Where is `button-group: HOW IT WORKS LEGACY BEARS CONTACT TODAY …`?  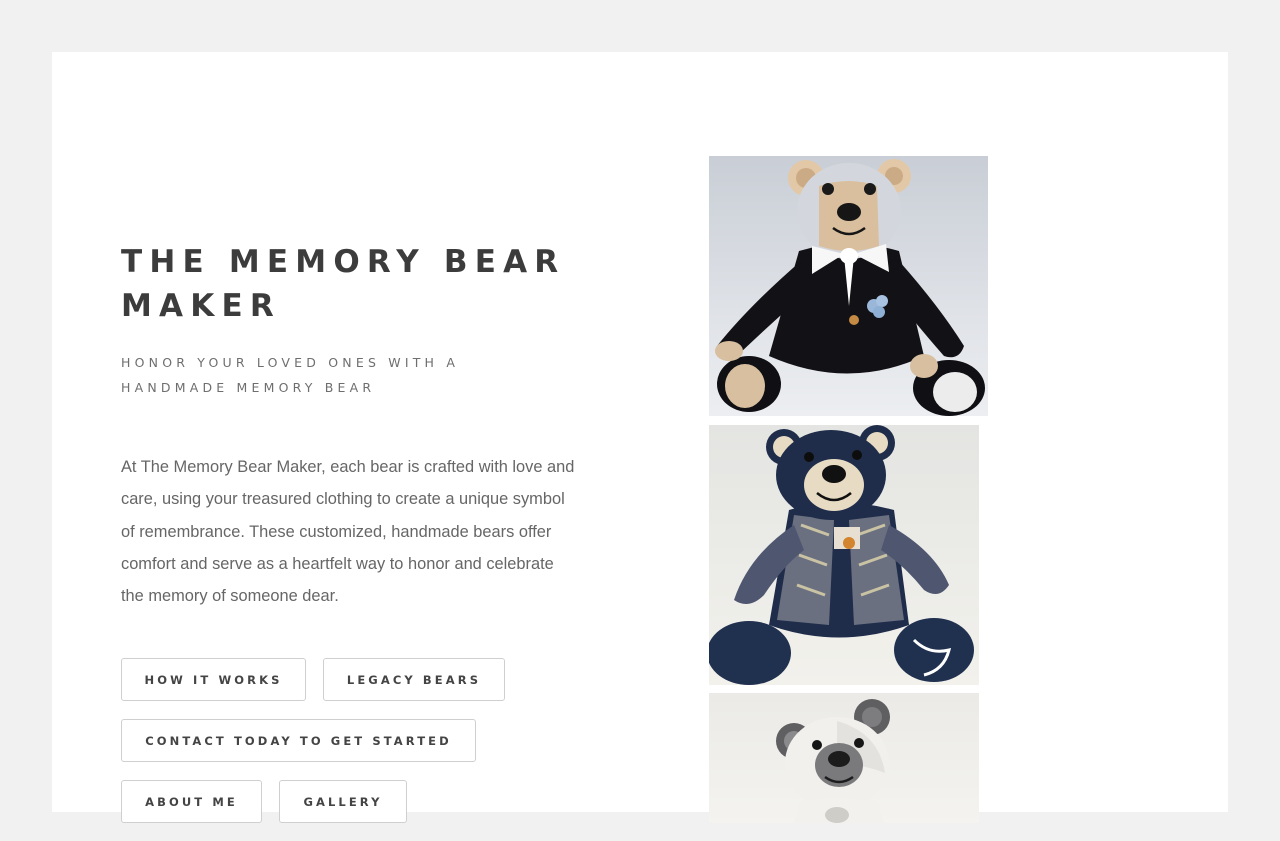 button-group: HOW IT WORKS LEGACY BEARS CONTACT TODAY … is located at coordinates (356, 749).